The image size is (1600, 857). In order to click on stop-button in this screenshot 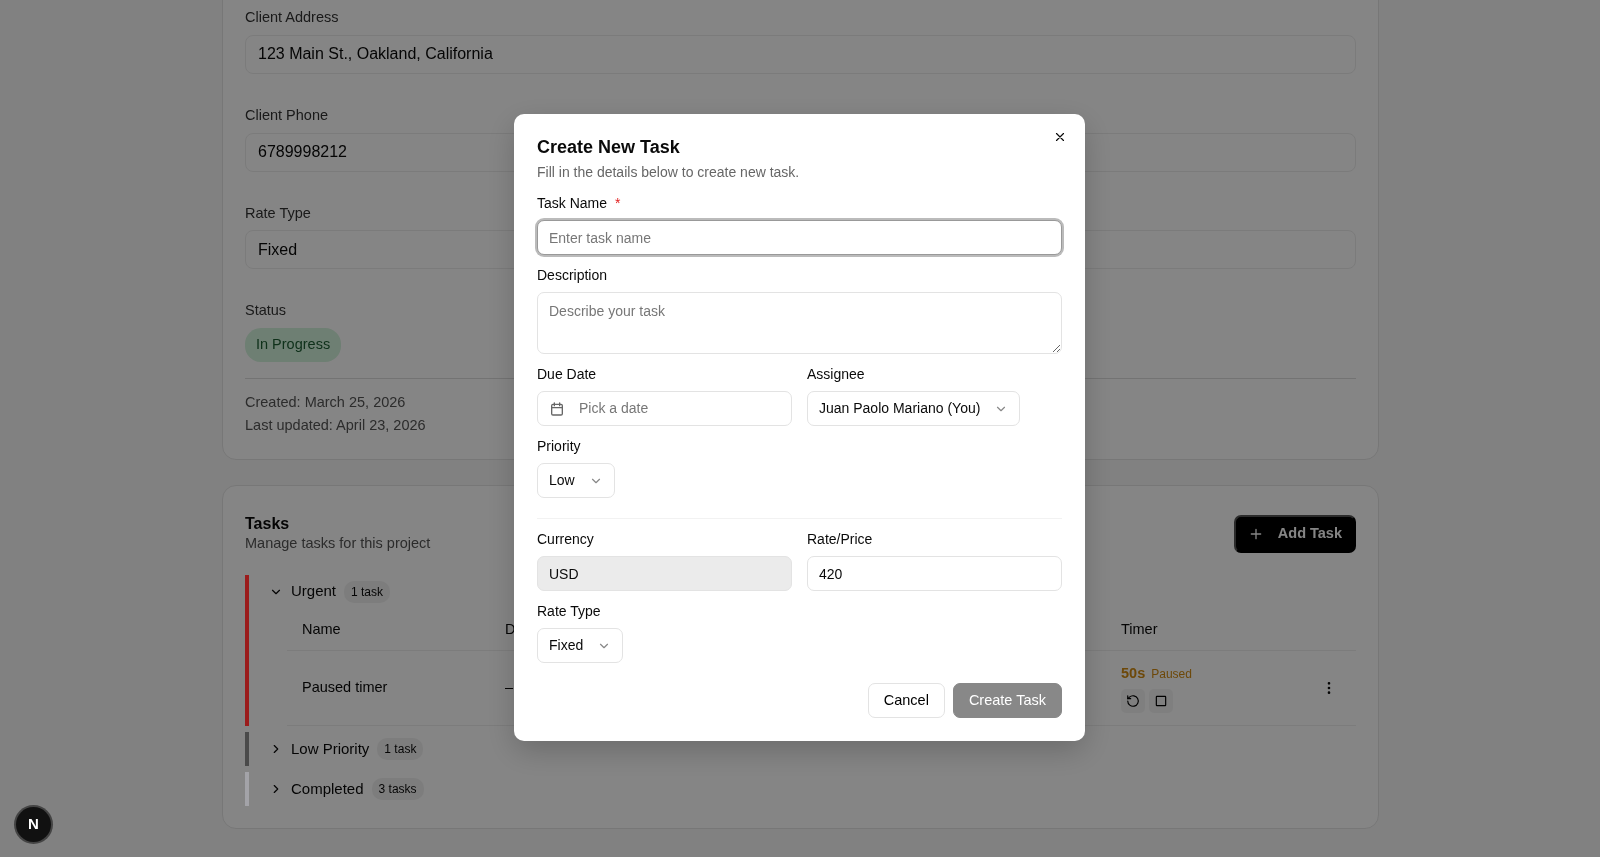, I will do `click(1161, 701)`.